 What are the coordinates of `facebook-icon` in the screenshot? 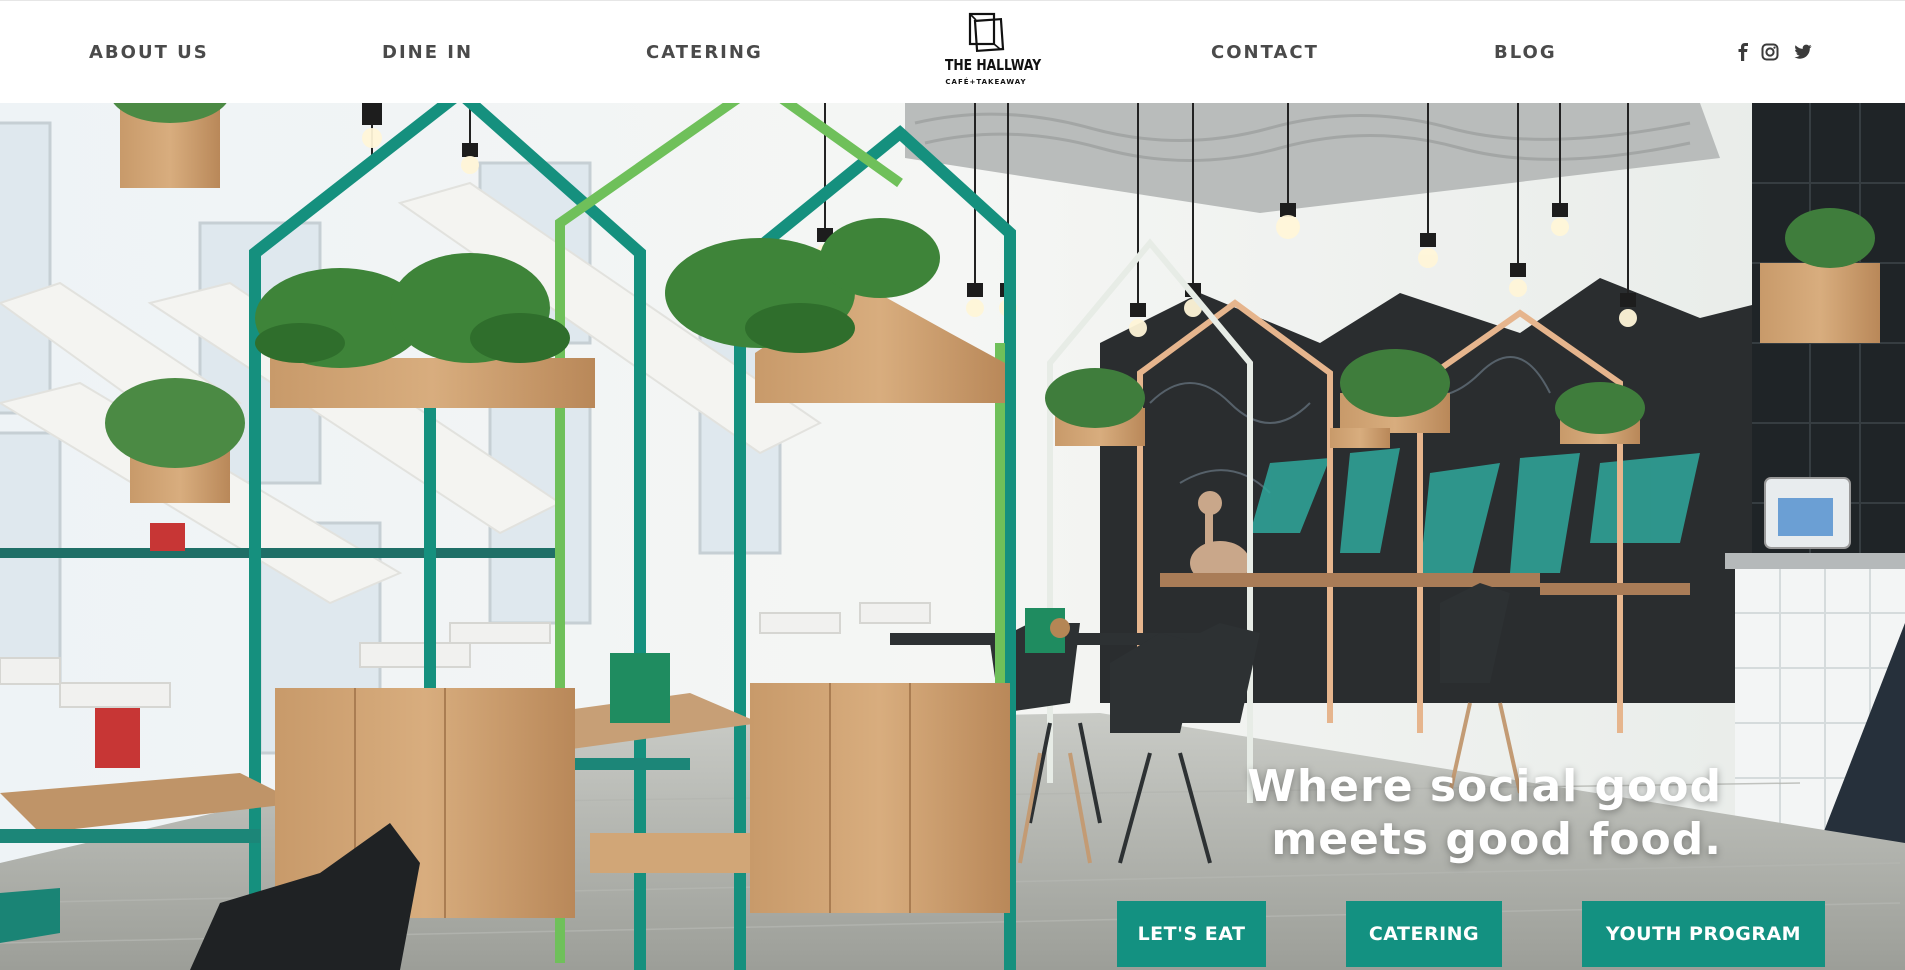 It's located at (1743, 52).